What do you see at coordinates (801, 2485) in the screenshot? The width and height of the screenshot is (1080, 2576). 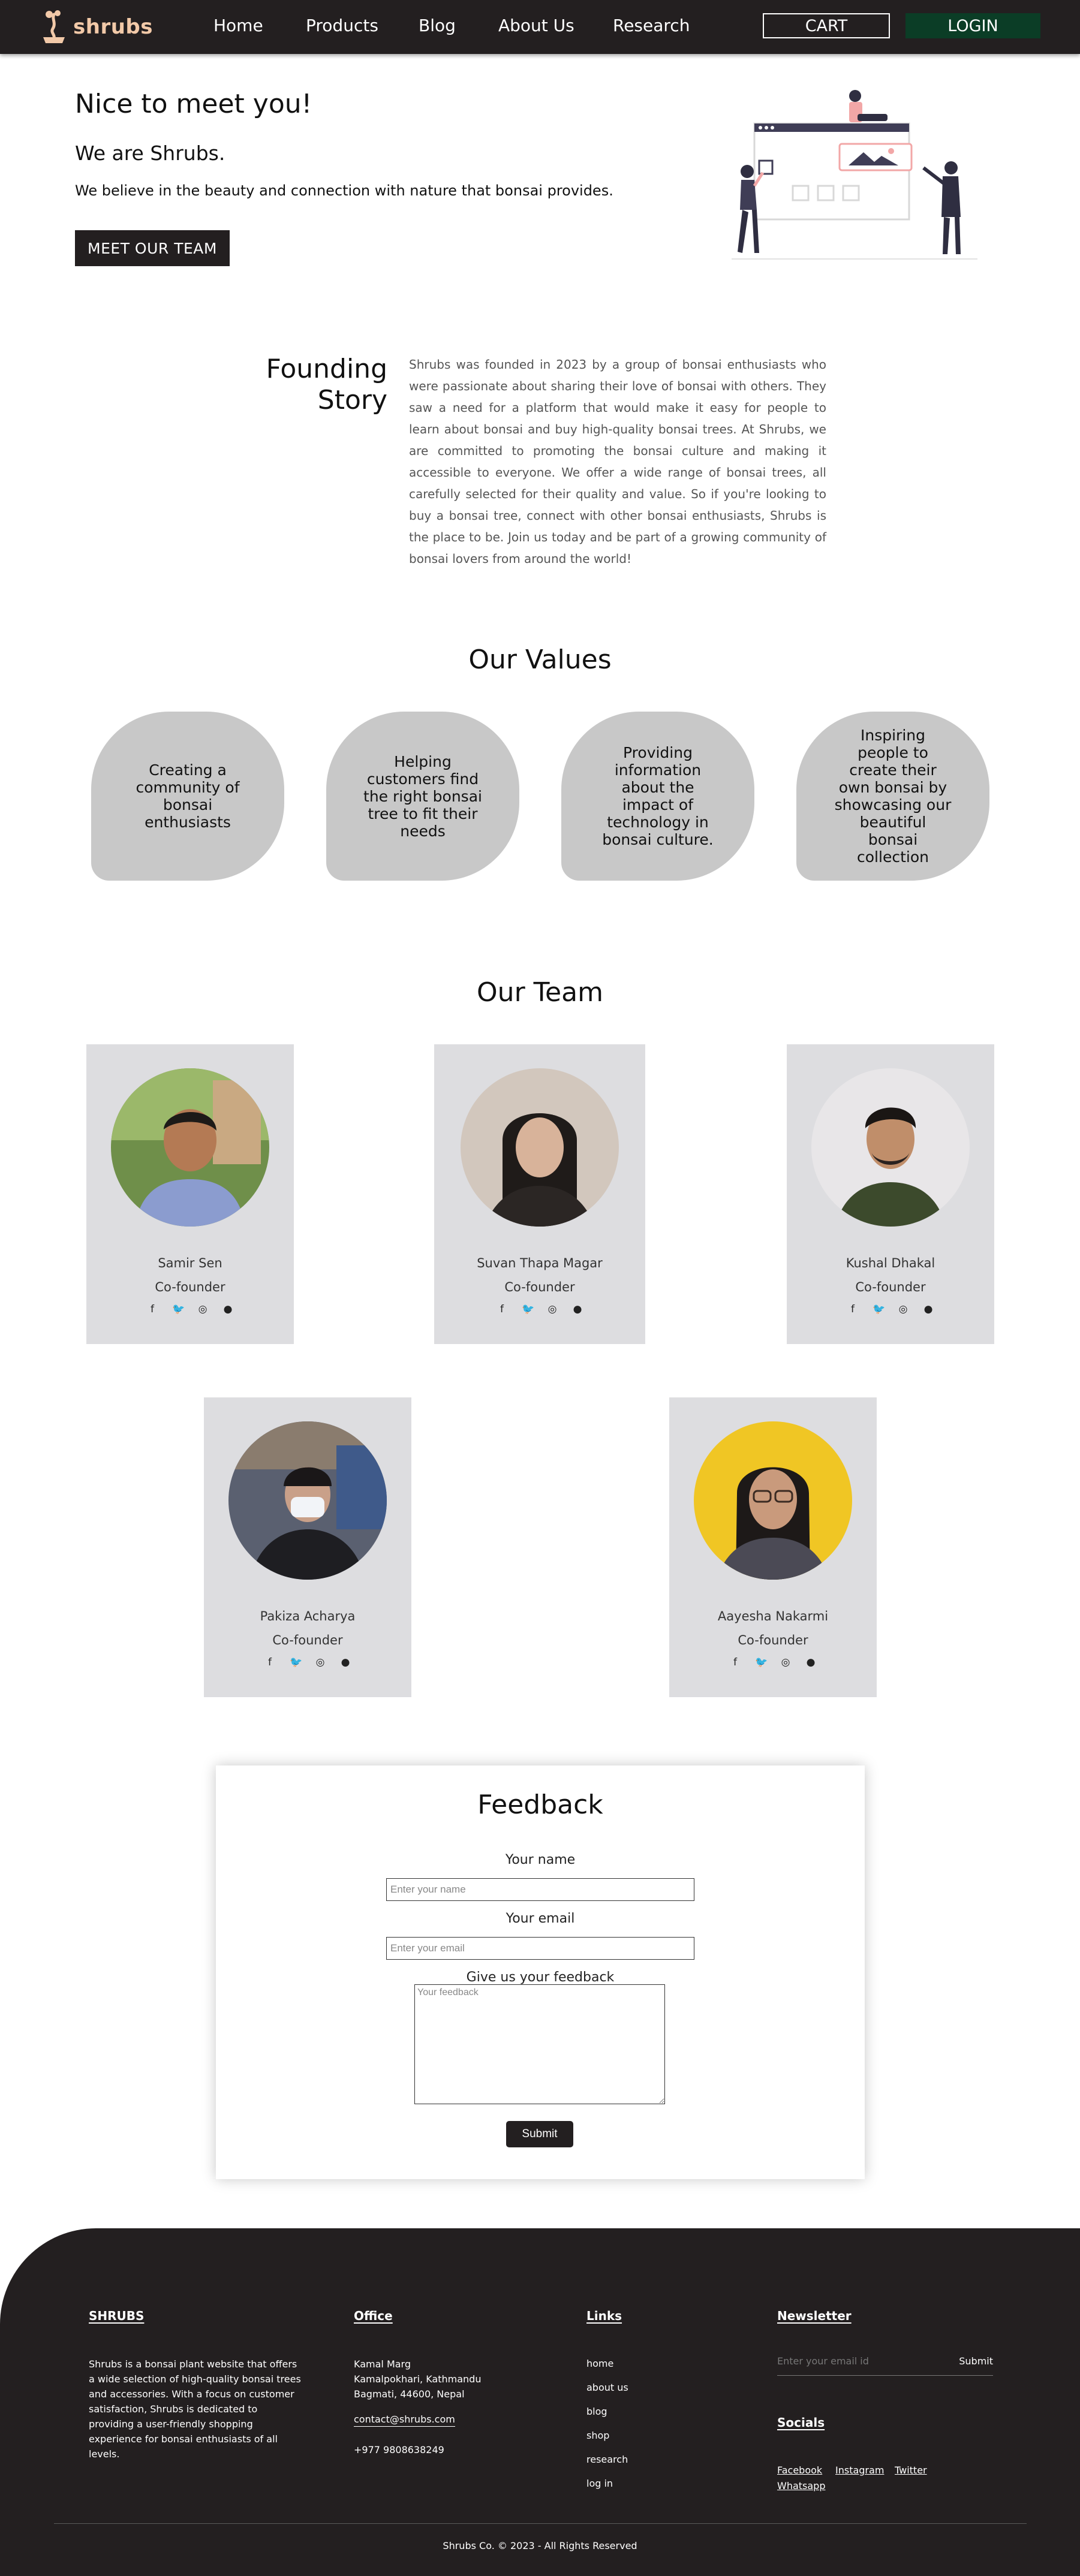 I see `footer-social-whatsapp: Whatsapp` at bounding box center [801, 2485].